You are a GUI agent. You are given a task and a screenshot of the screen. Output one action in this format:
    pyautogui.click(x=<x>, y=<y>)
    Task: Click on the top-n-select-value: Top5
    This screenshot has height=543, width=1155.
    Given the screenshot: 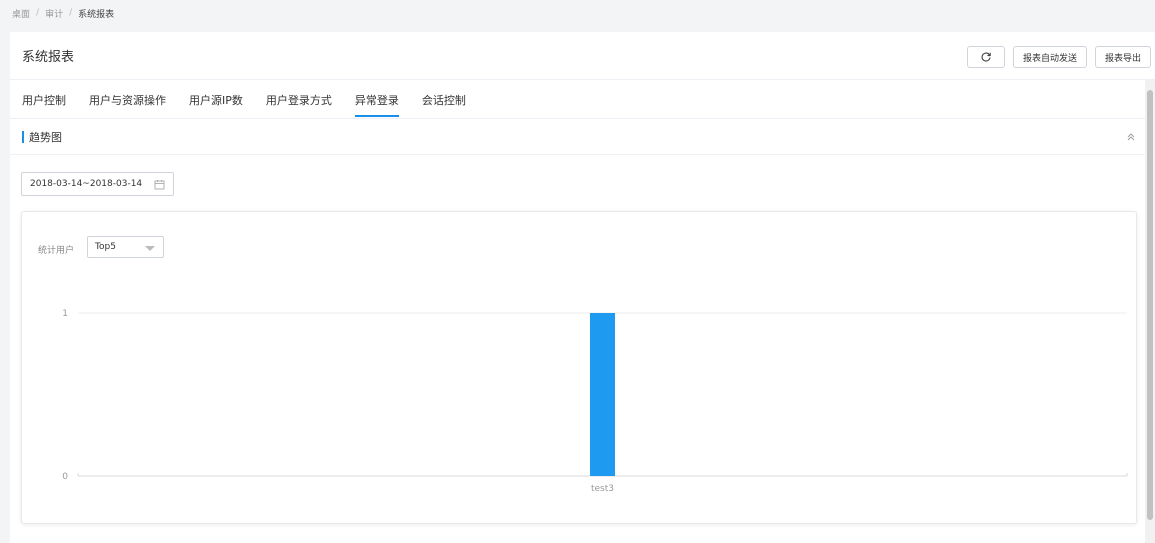 What is the action you would take?
    pyautogui.click(x=105, y=247)
    